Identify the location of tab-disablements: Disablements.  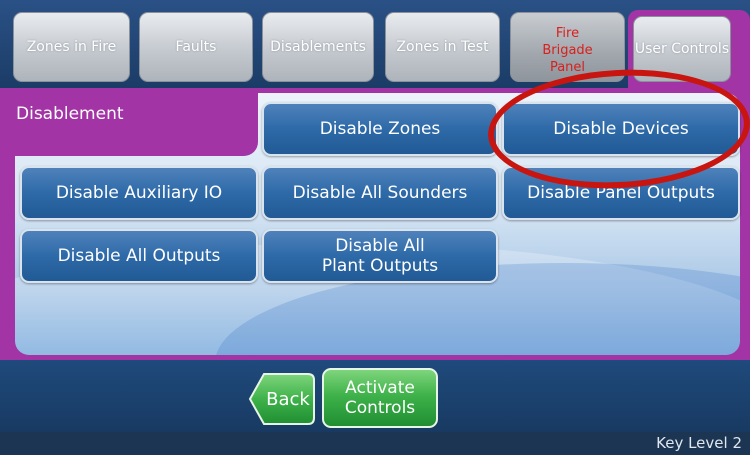
(318, 47).